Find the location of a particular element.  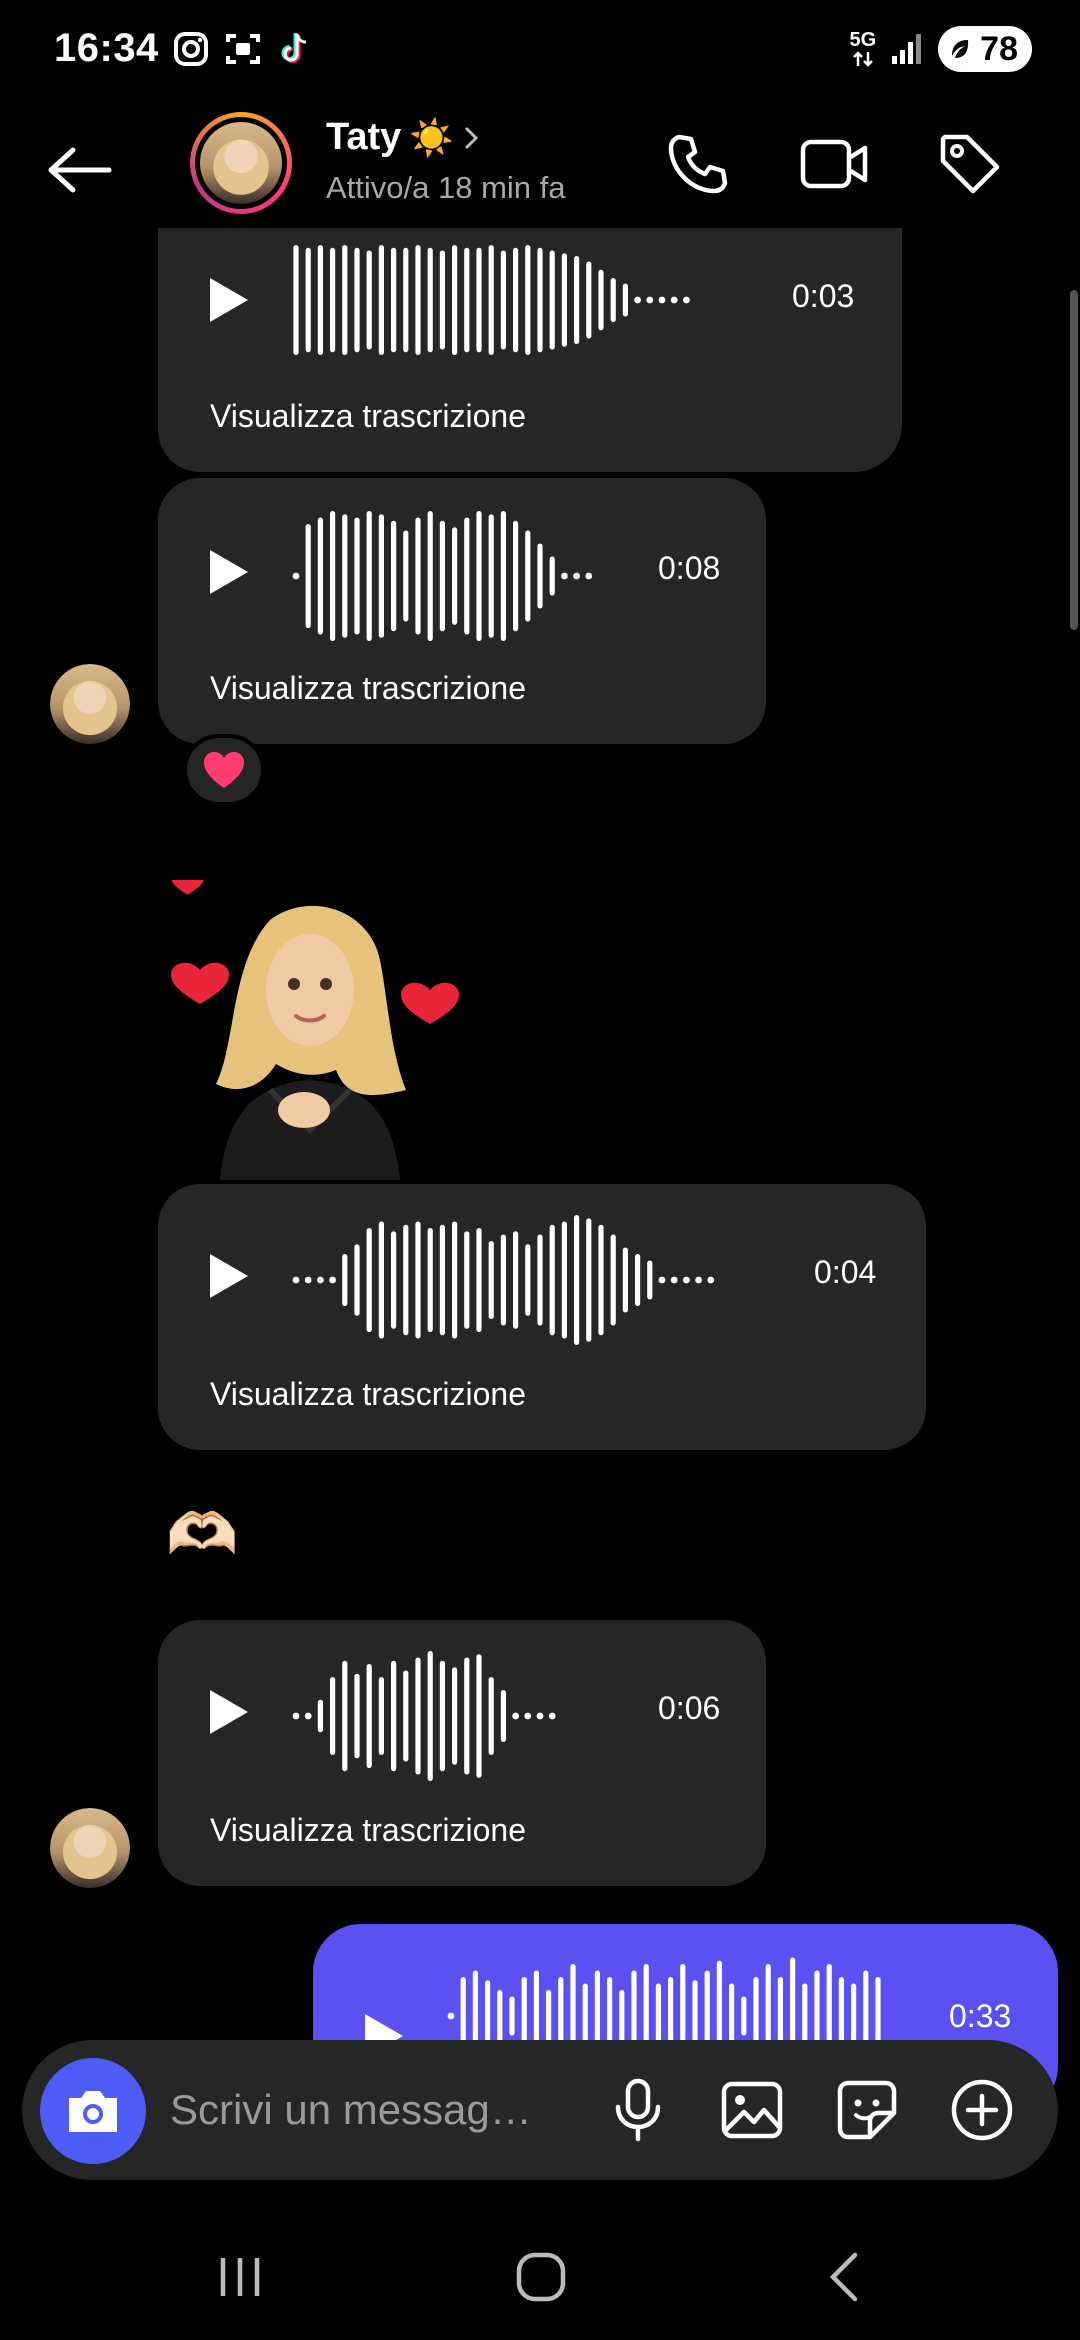

back-arrow-icon is located at coordinates (80, 170).